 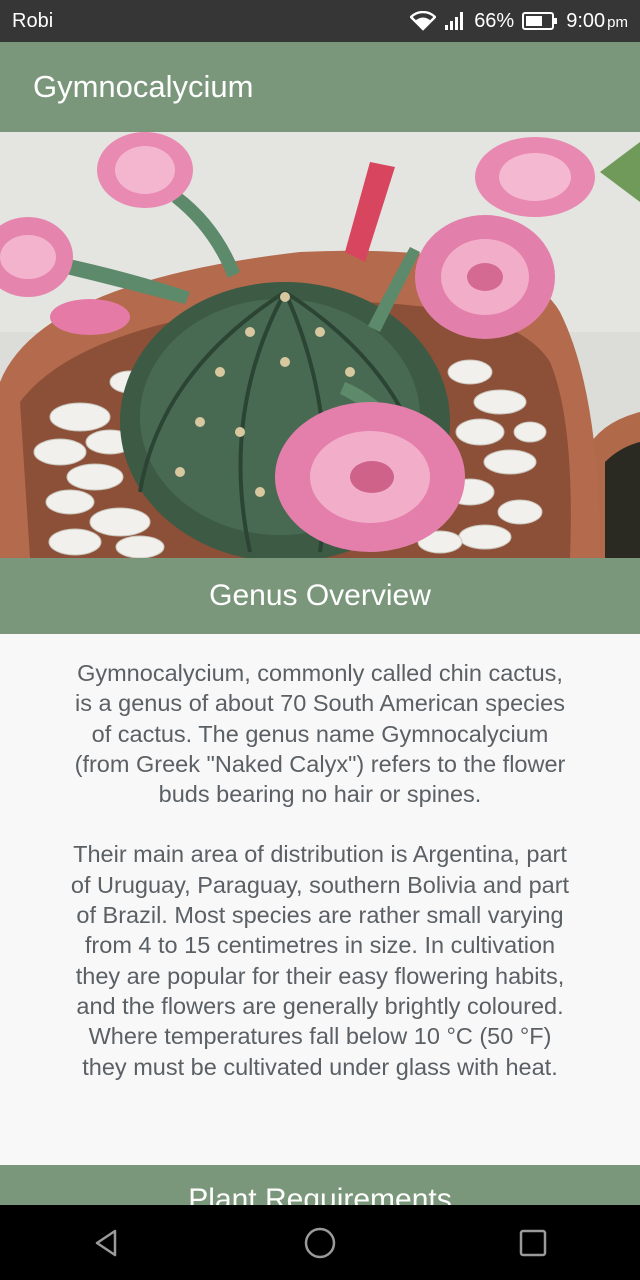 I want to click on clock-time: 9:00, so click(x=586, y=20).